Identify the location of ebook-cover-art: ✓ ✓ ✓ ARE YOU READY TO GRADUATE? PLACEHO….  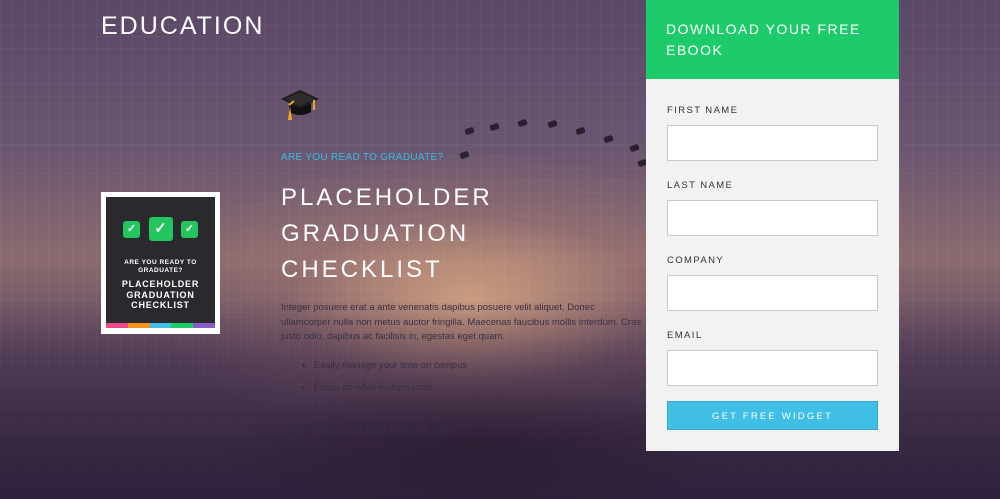
(160, 262).